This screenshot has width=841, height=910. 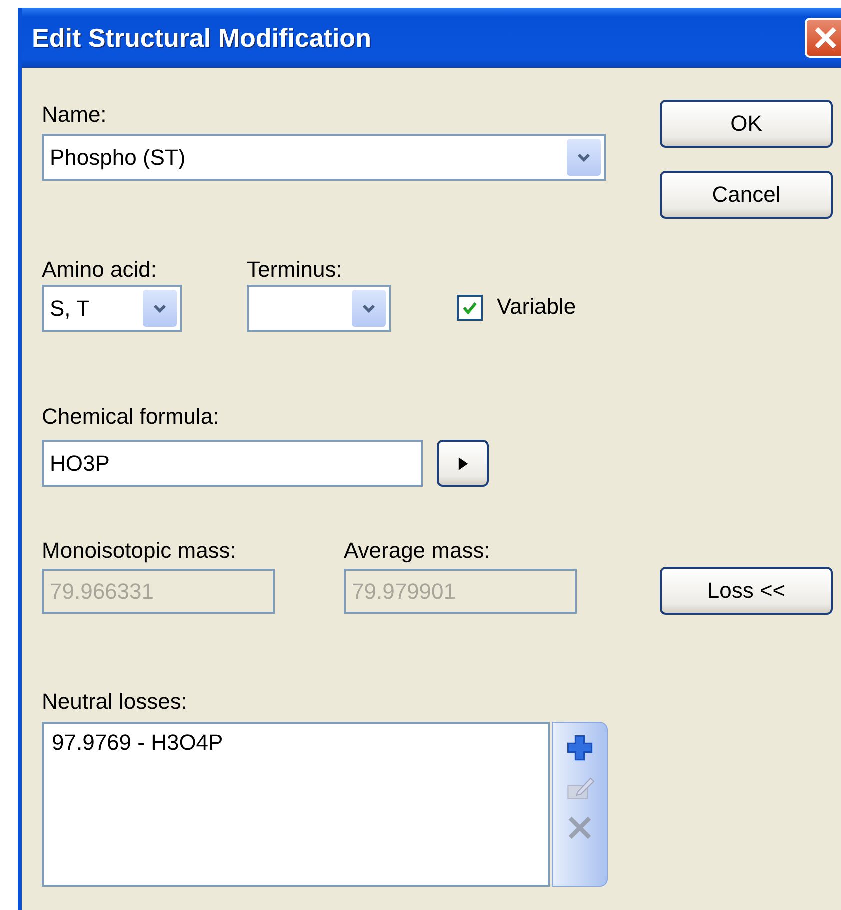 I want to click on terminus-dropdown, so click(x=319, y=308).